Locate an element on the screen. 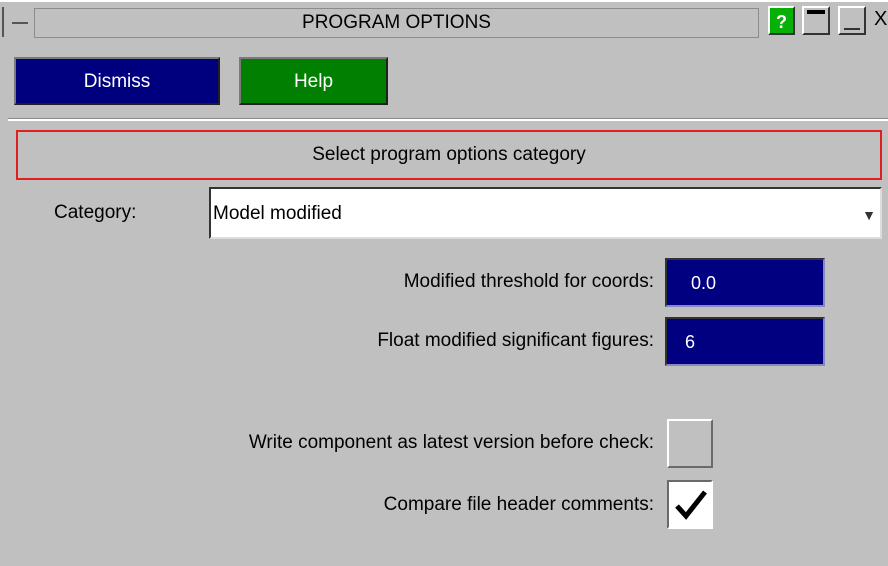 The image size is (888, 566). help-button: Help is located at coordinates (313, 81).